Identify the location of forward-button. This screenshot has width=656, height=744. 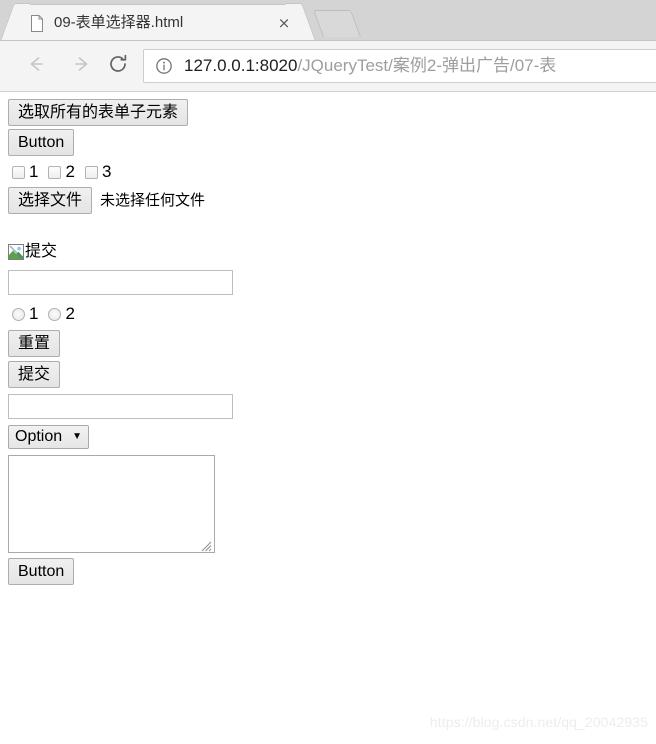
(82, 66).